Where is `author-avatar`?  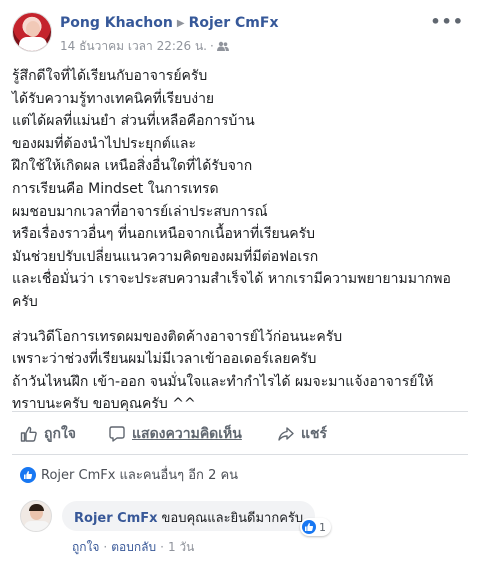 author-avatar is located at coordinates (32, 32).